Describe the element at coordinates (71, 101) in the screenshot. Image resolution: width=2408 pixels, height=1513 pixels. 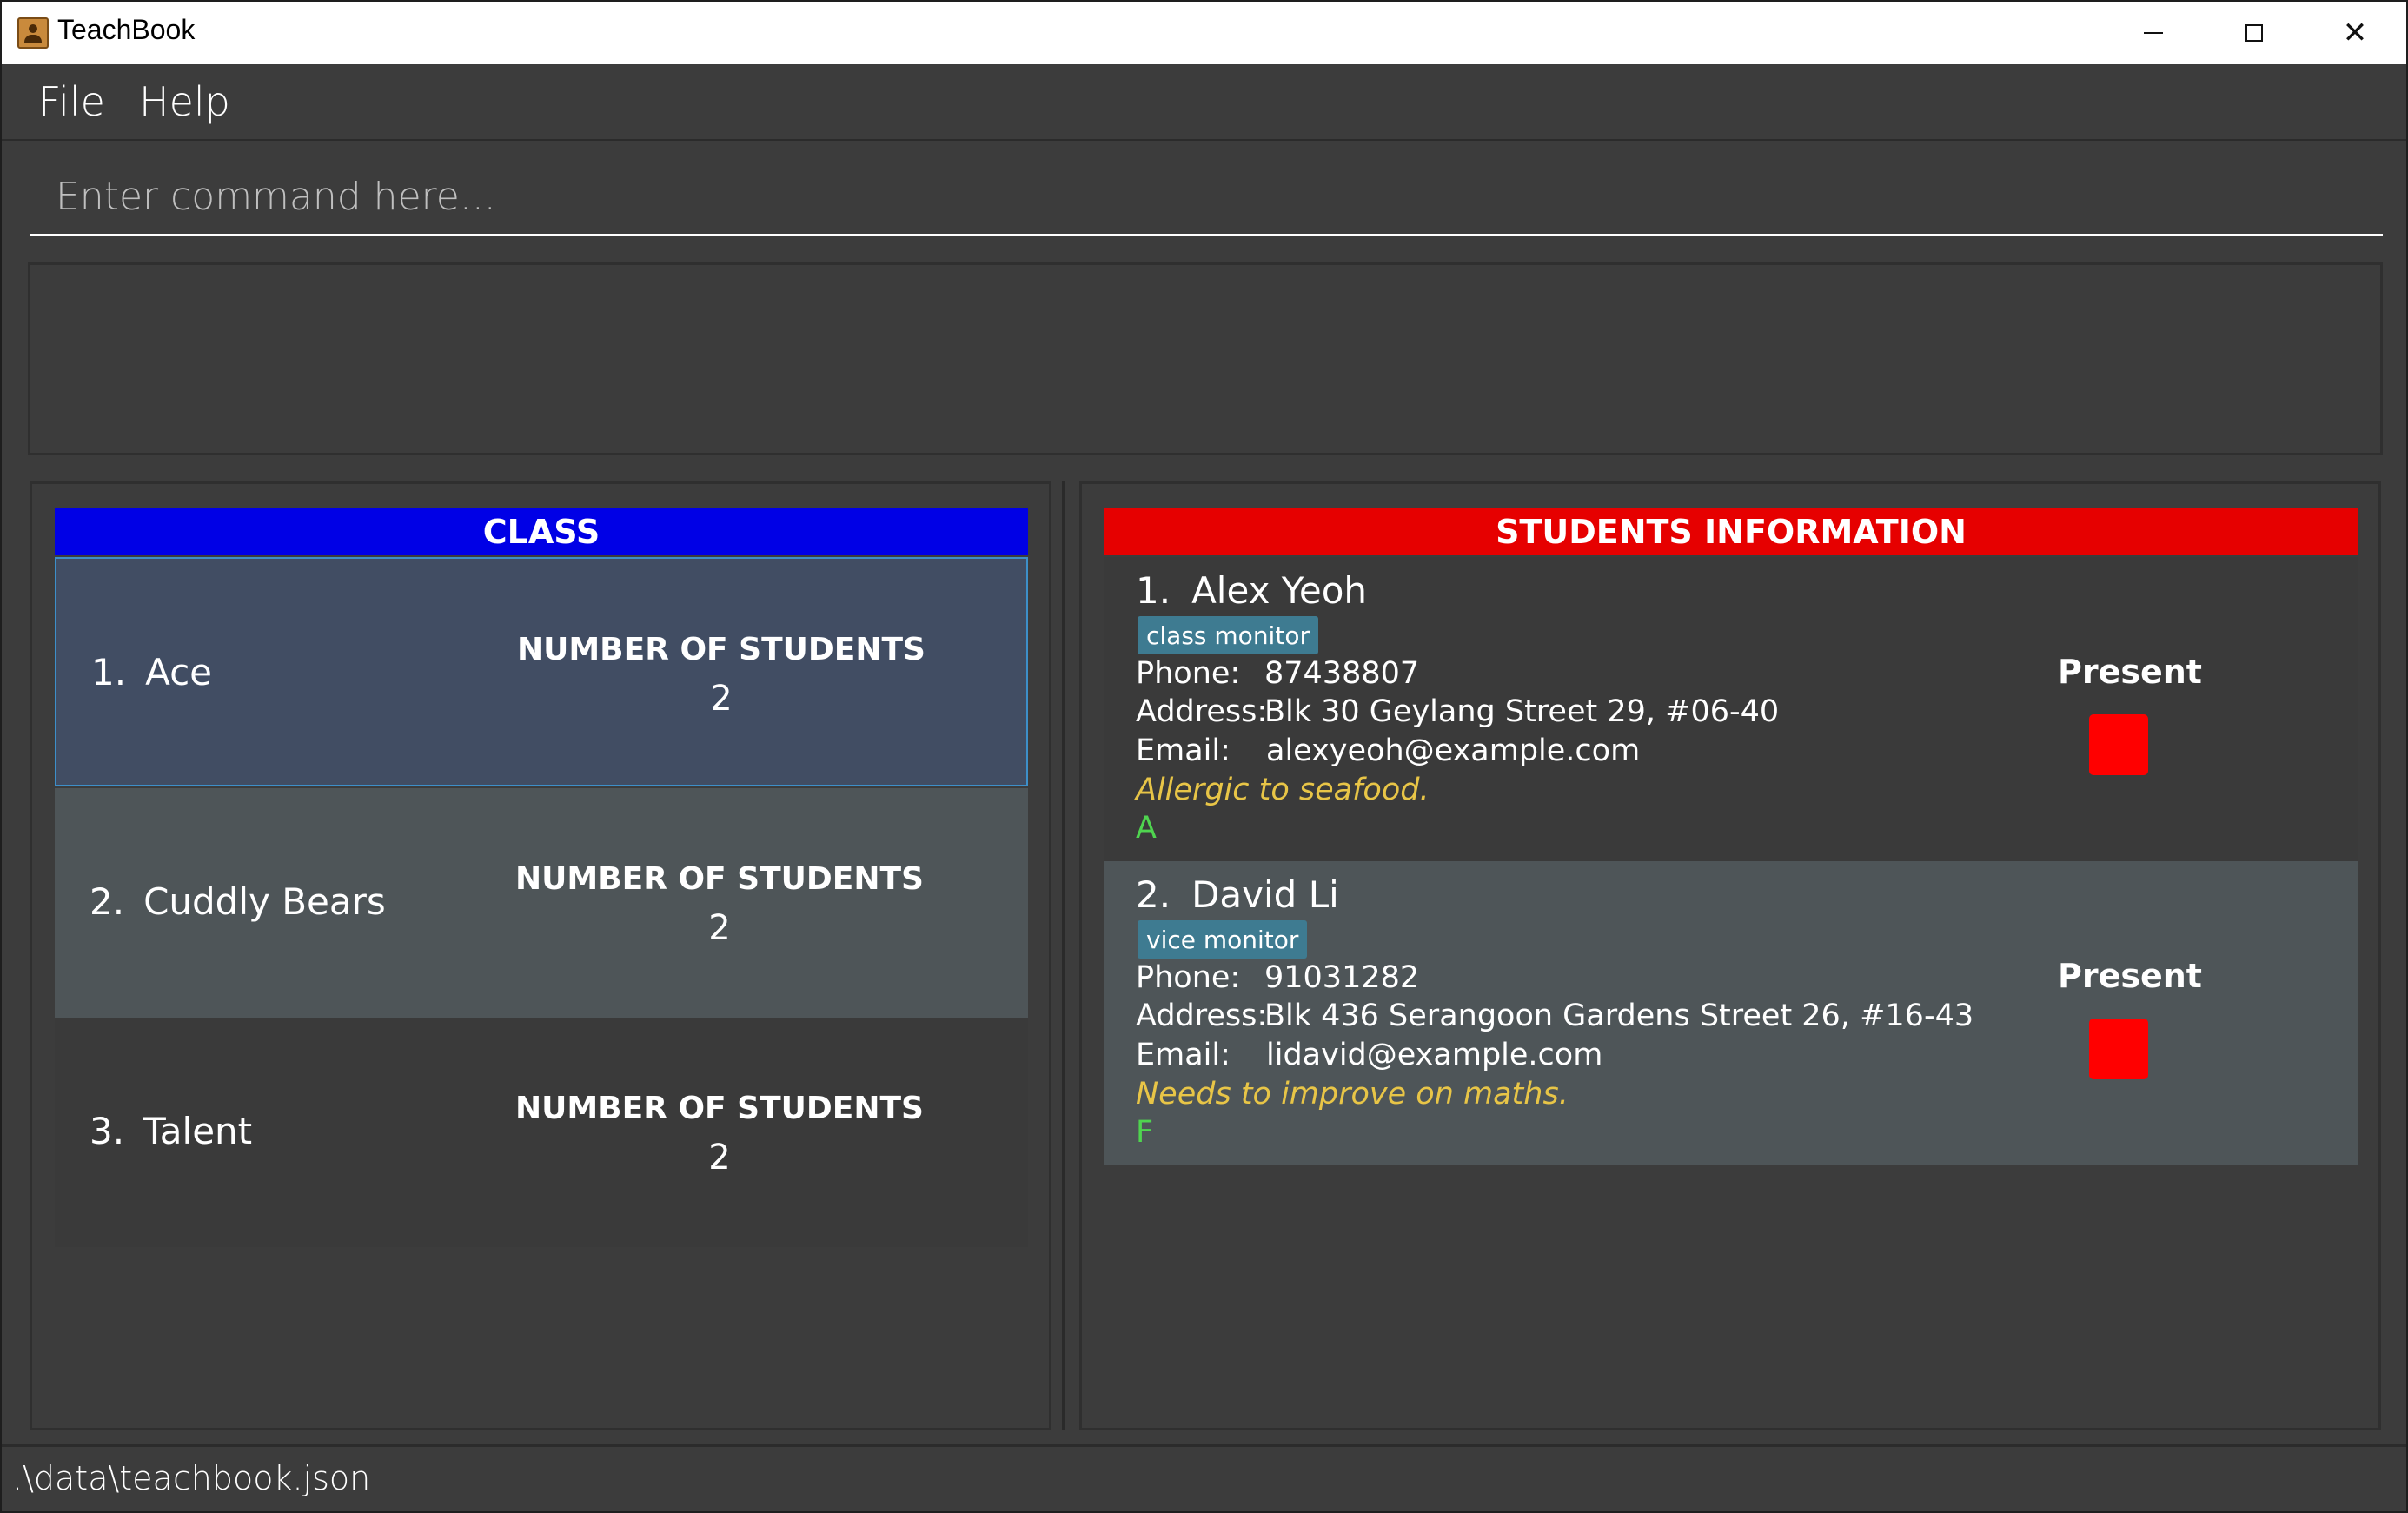
I see `menu-file: File` at that location.